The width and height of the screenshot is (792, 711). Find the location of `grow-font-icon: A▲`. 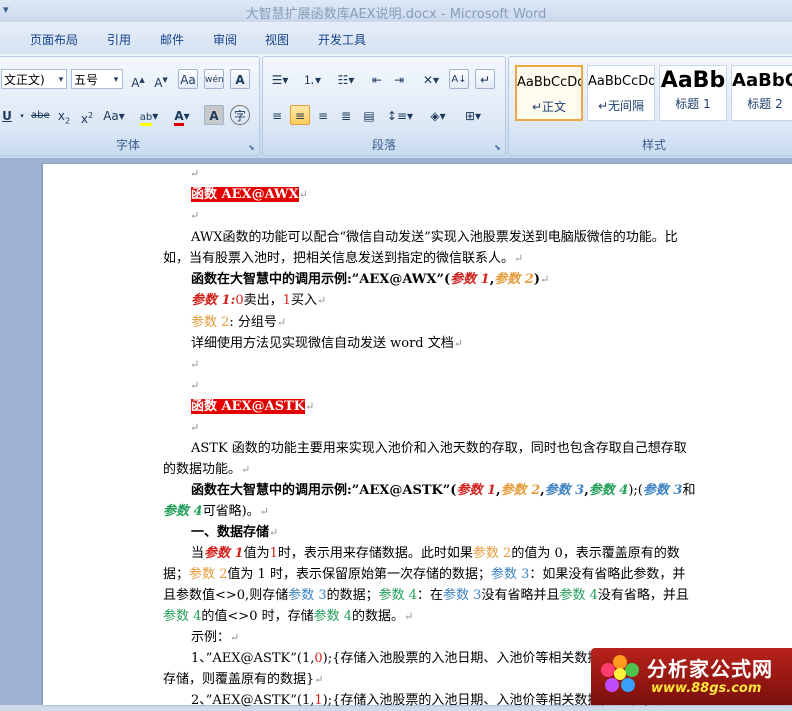

grow-font-icon: A▲ is located at coordinates (138, 79).